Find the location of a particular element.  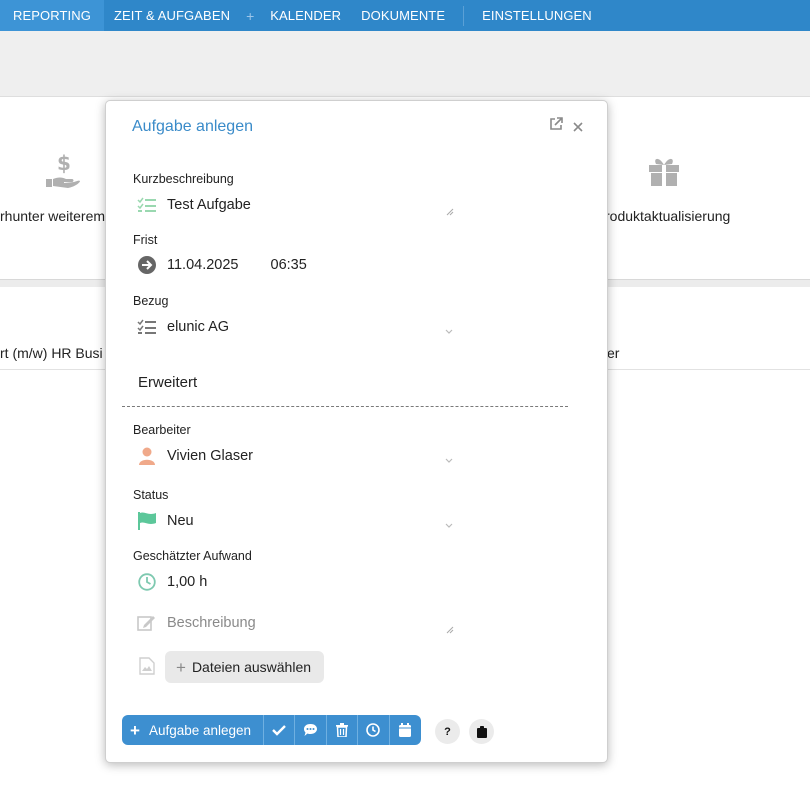

bearbeiter-value: Vivien Glaser is located at coordinates (210, 456).